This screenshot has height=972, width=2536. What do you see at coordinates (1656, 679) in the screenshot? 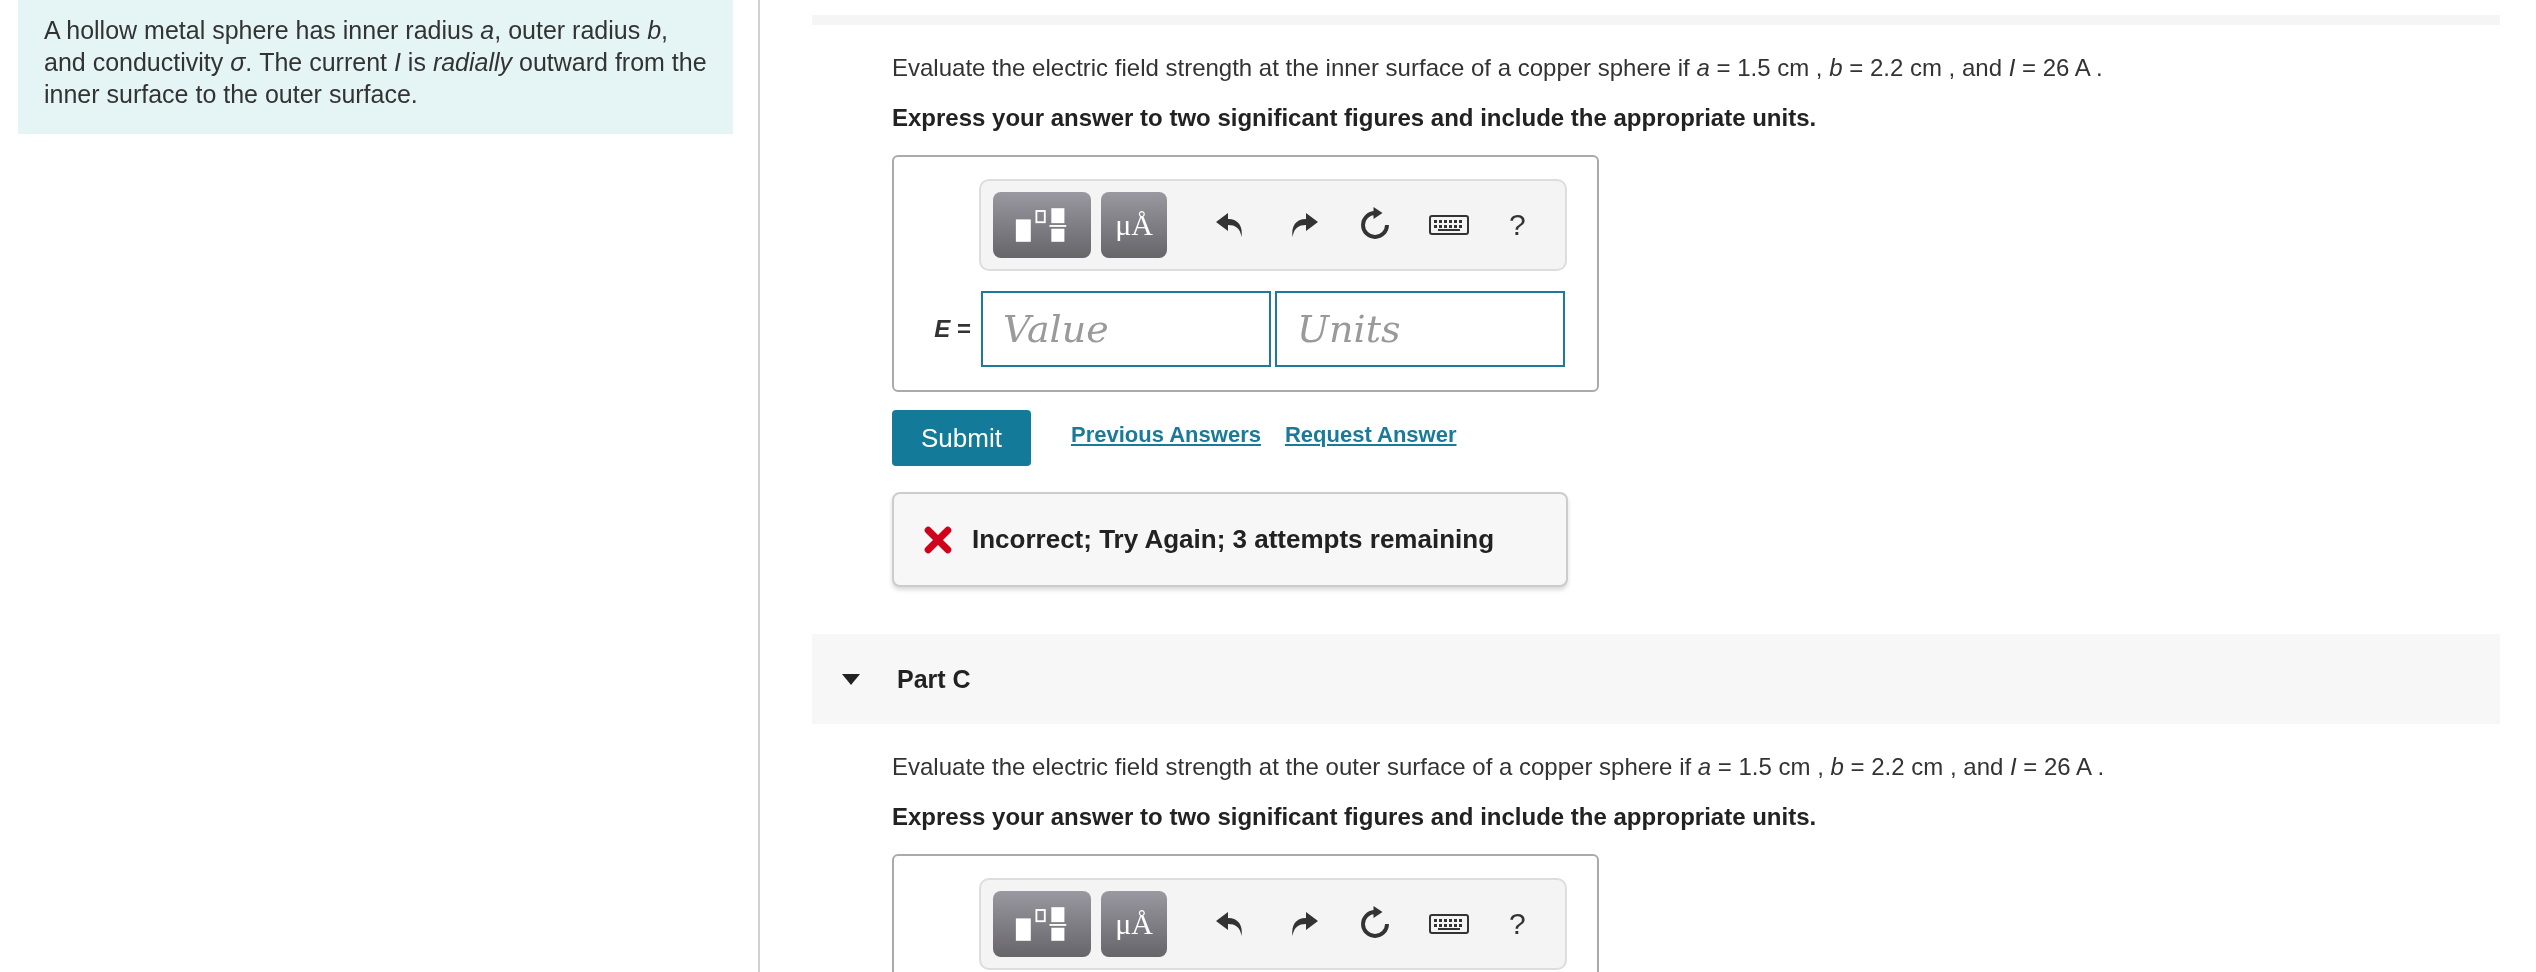
I see `part-header: Part C` at bounding box center [1656, 679].